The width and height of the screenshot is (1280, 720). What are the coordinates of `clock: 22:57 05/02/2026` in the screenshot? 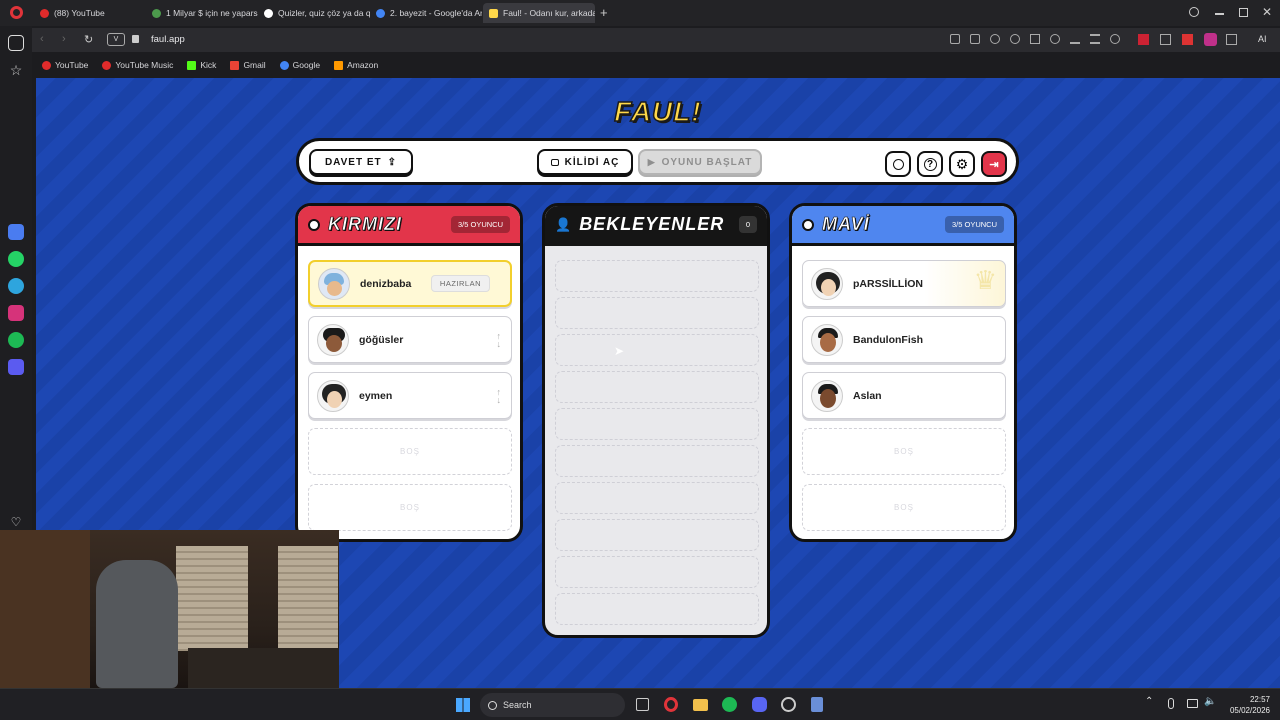 It's located at (1246, 705).